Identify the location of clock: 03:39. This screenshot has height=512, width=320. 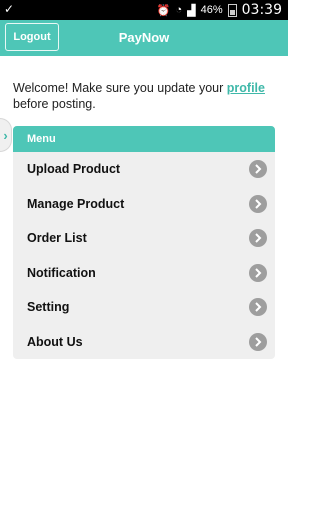
(261, 10).